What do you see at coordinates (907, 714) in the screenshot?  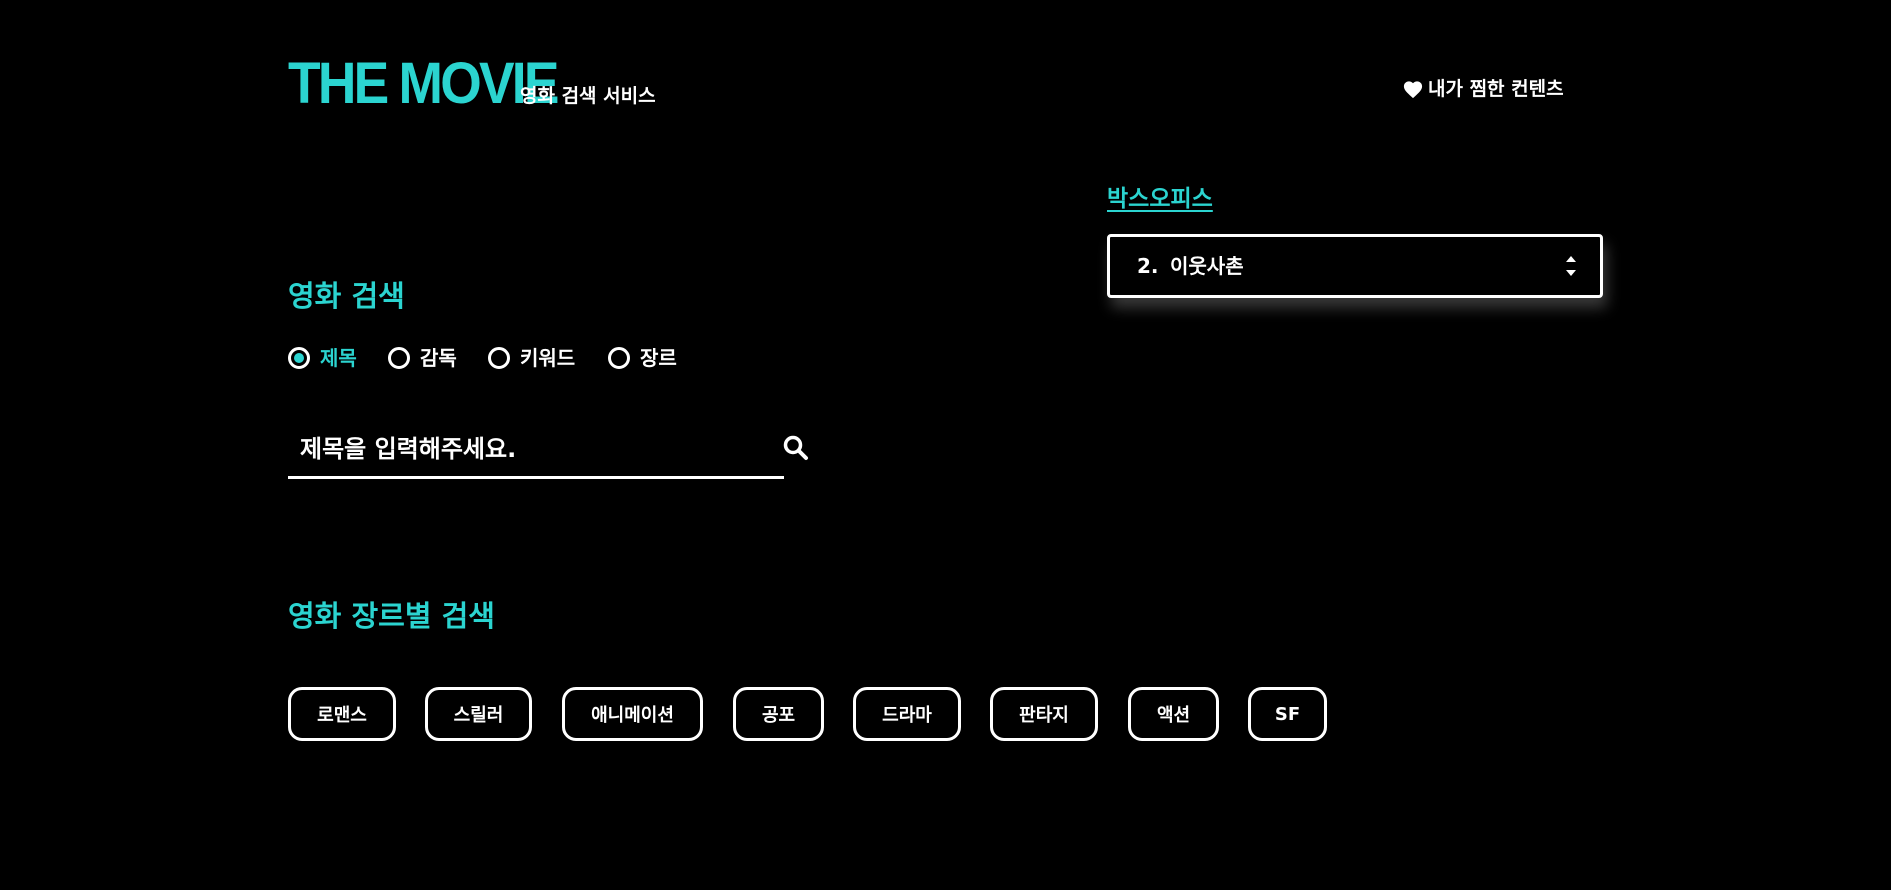 I see `genre-button-drama: 드라마` at bounding box center [907, 714].